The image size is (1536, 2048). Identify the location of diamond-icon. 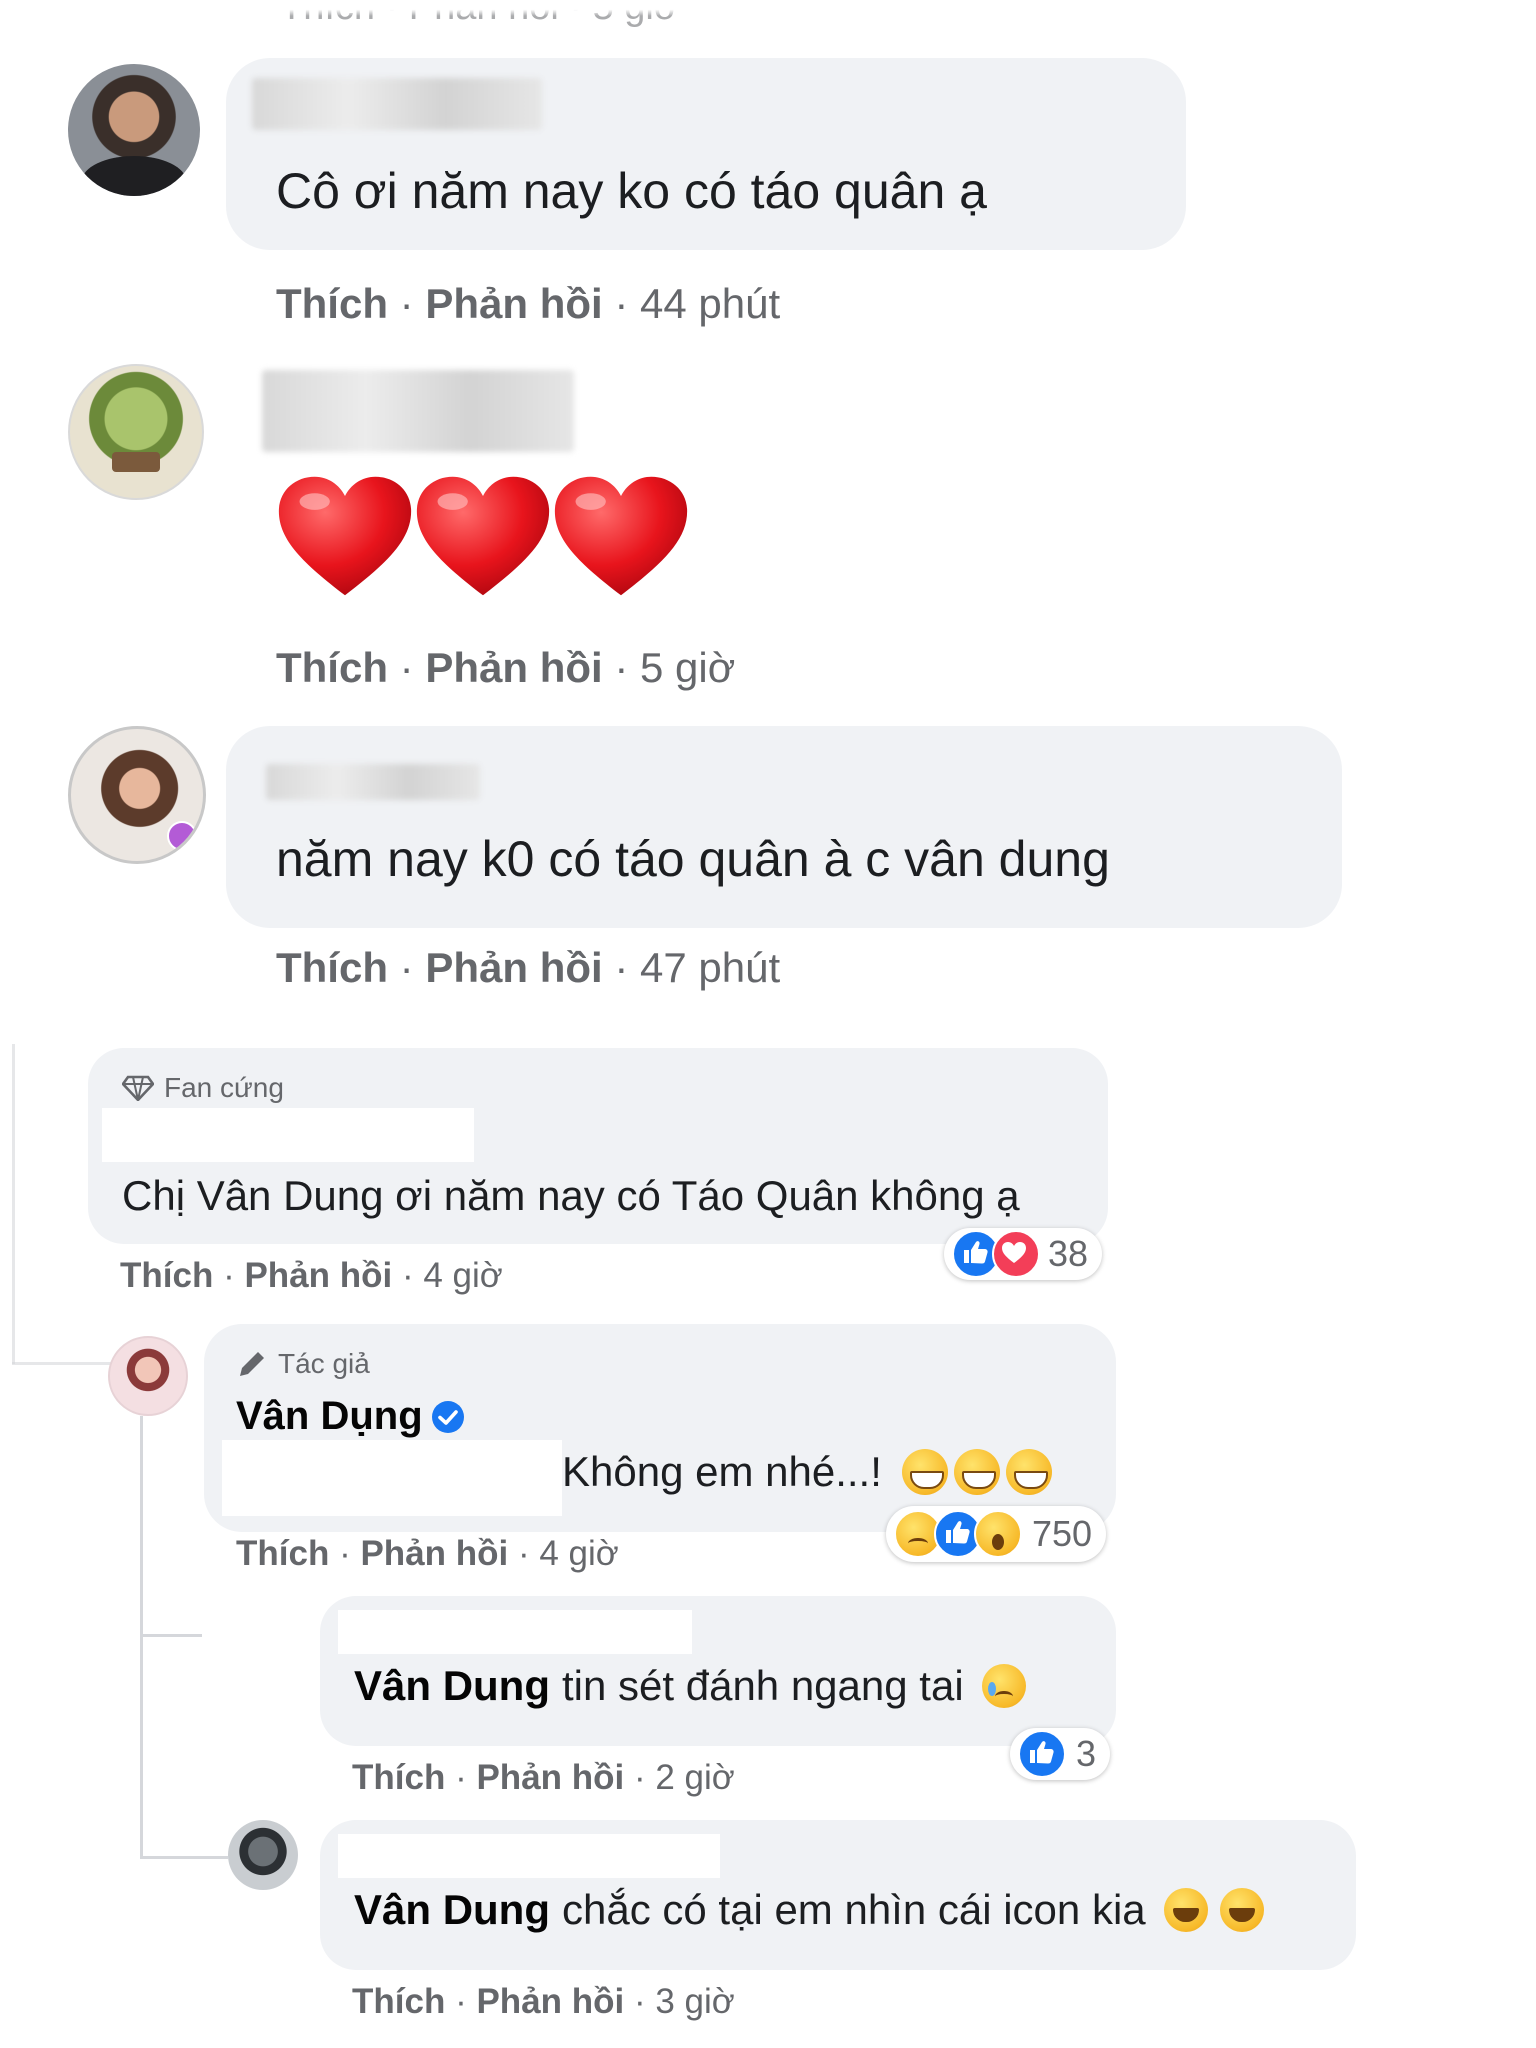
(138, 1088).